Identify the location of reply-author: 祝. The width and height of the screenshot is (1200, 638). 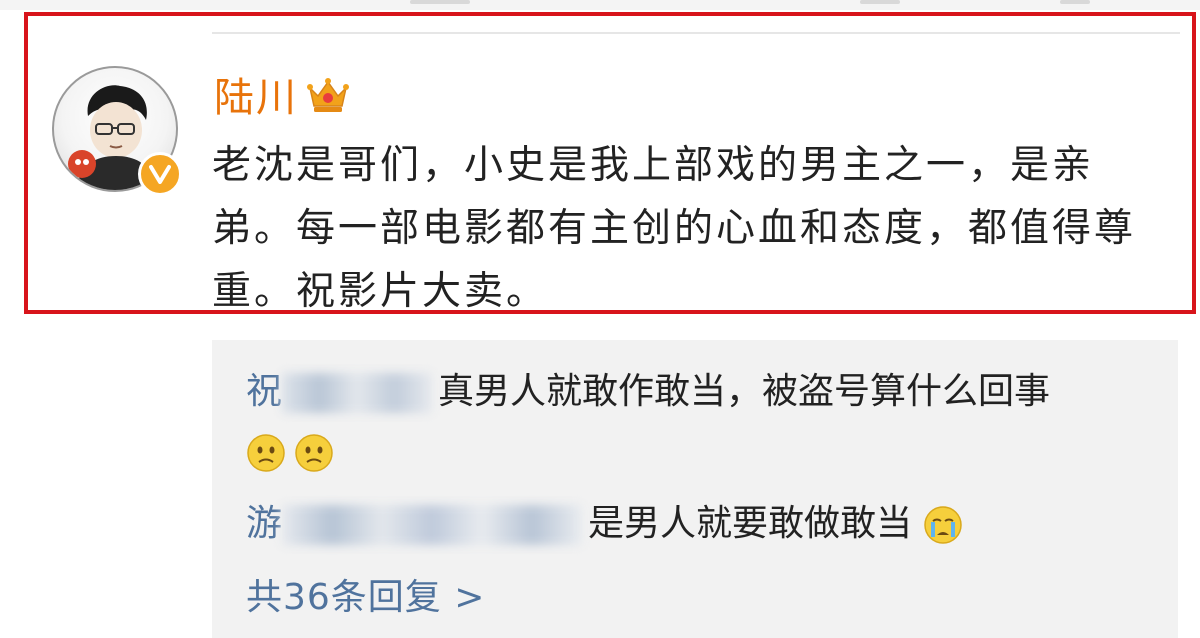
(342, 392).